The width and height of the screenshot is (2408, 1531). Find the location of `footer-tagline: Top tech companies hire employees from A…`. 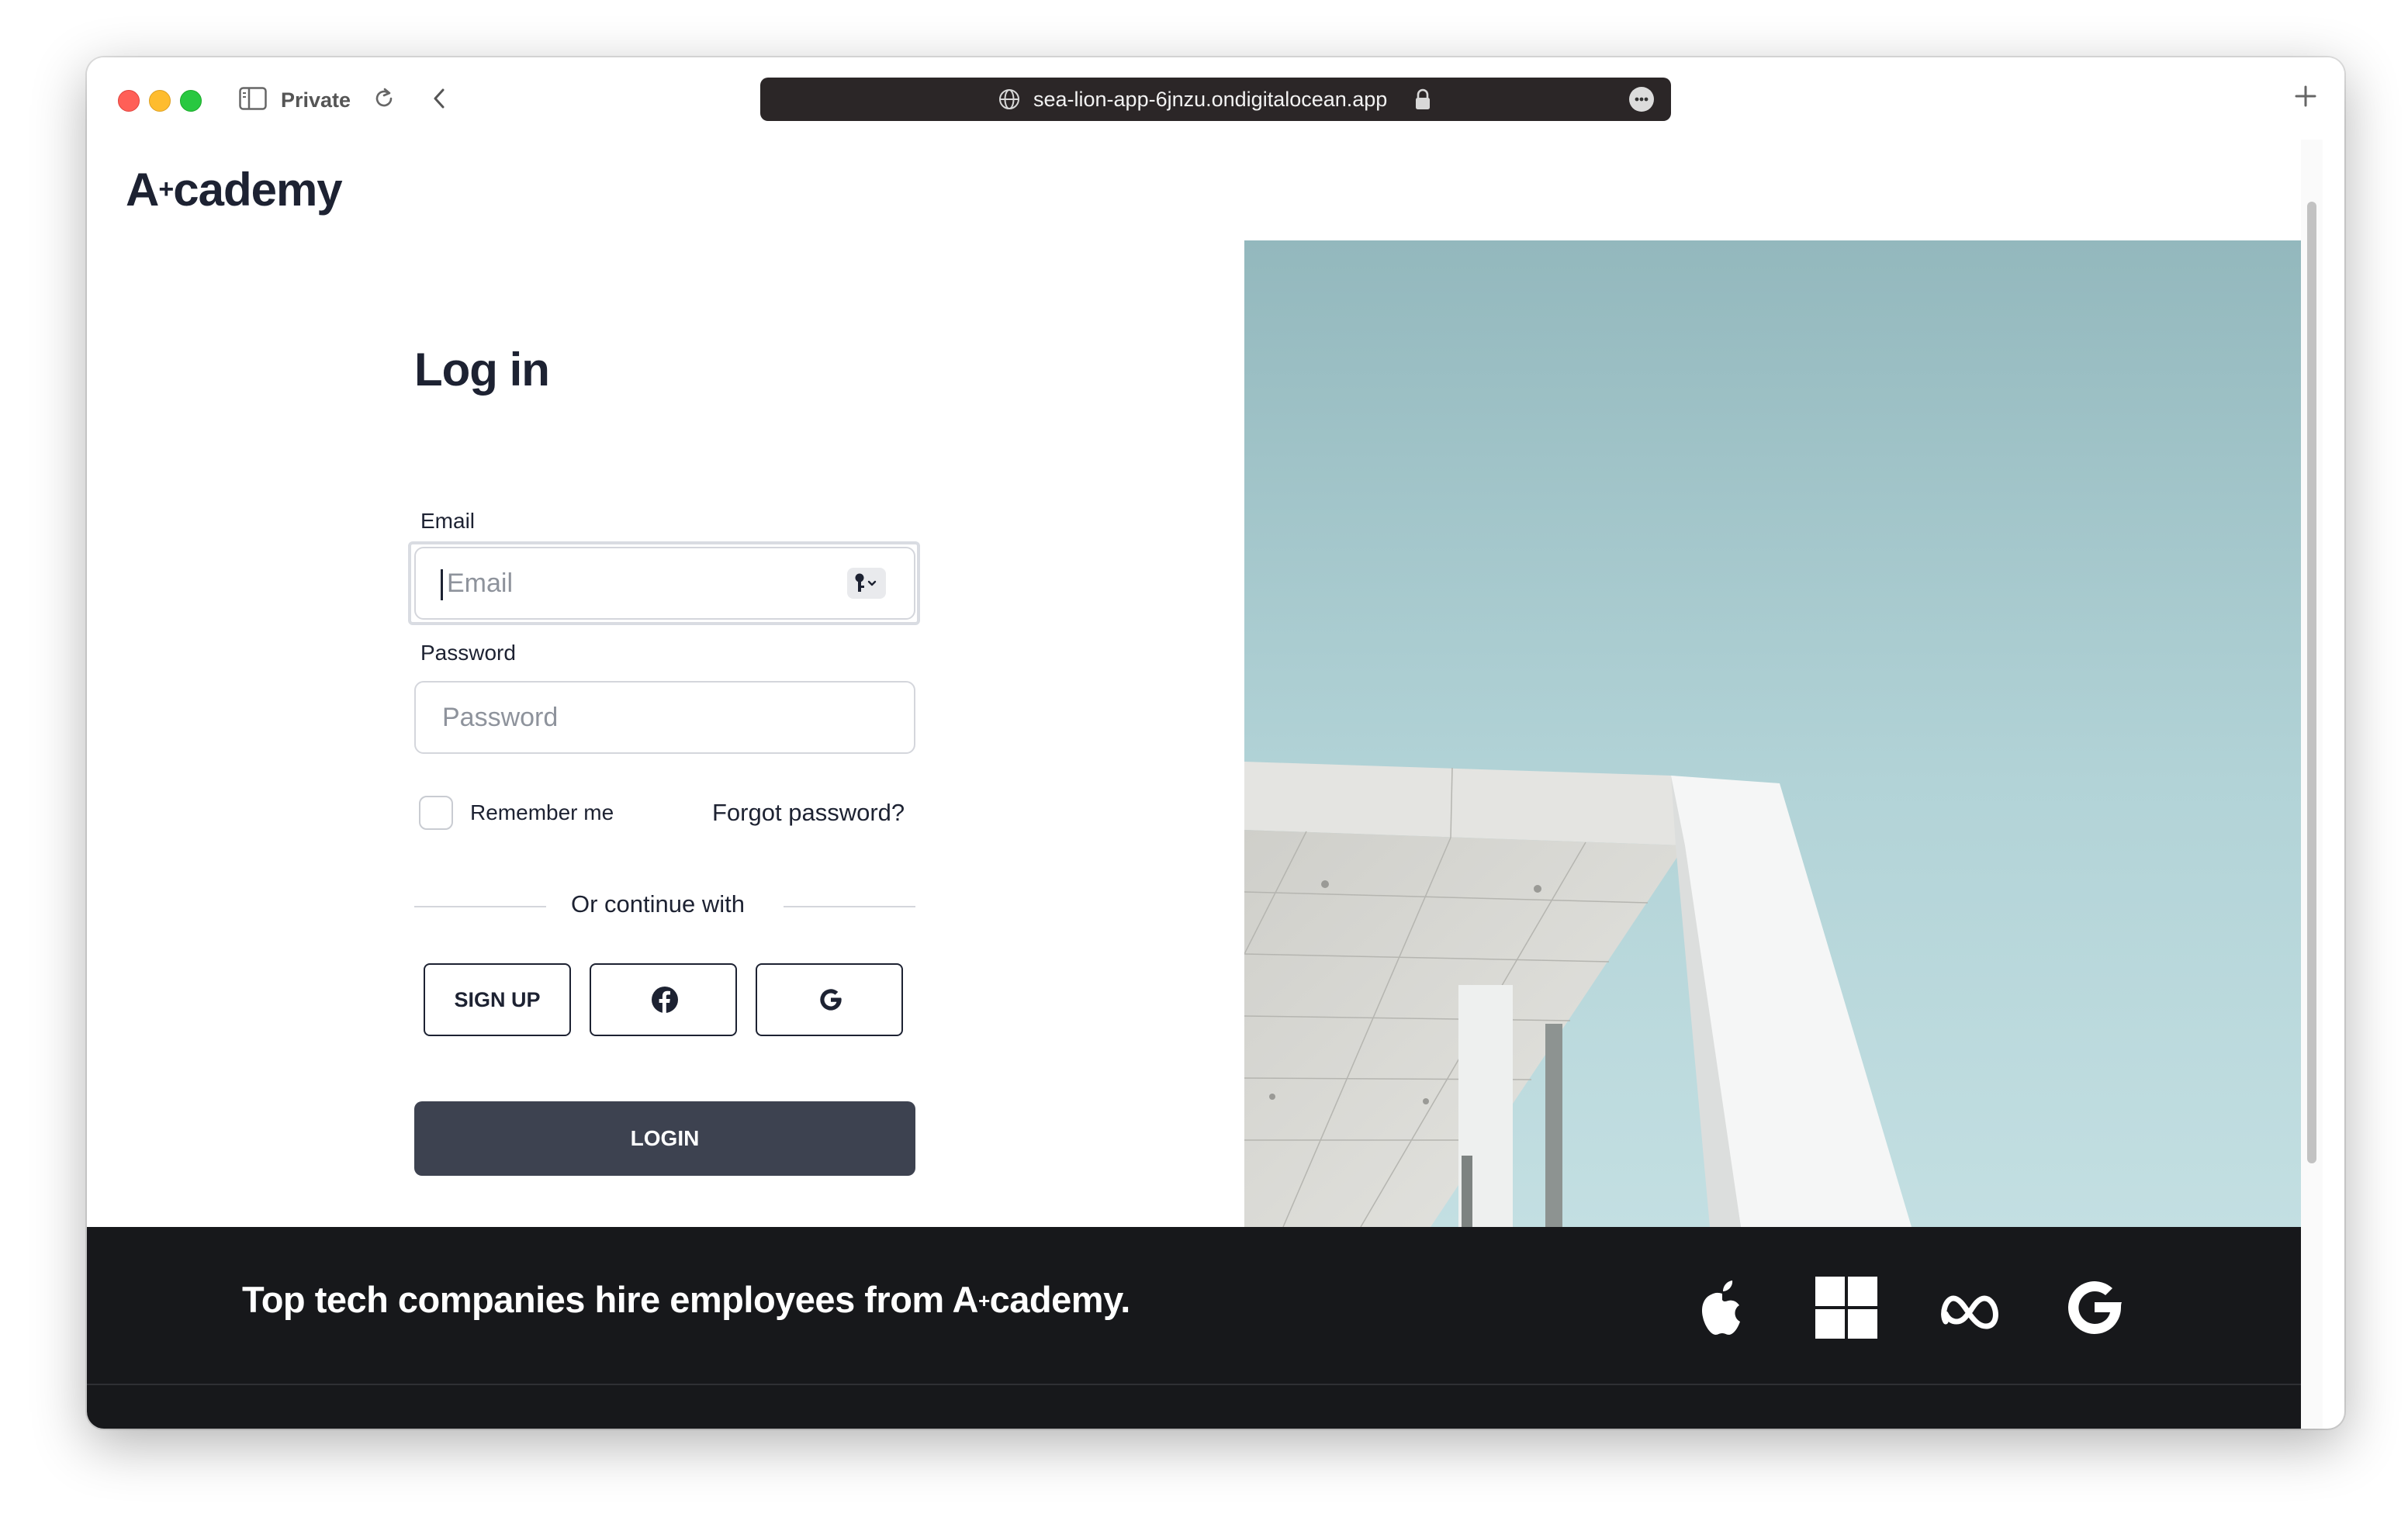

footer-tagline: Top tech companies hire employees from A… is located at coordinates (686, 1299).